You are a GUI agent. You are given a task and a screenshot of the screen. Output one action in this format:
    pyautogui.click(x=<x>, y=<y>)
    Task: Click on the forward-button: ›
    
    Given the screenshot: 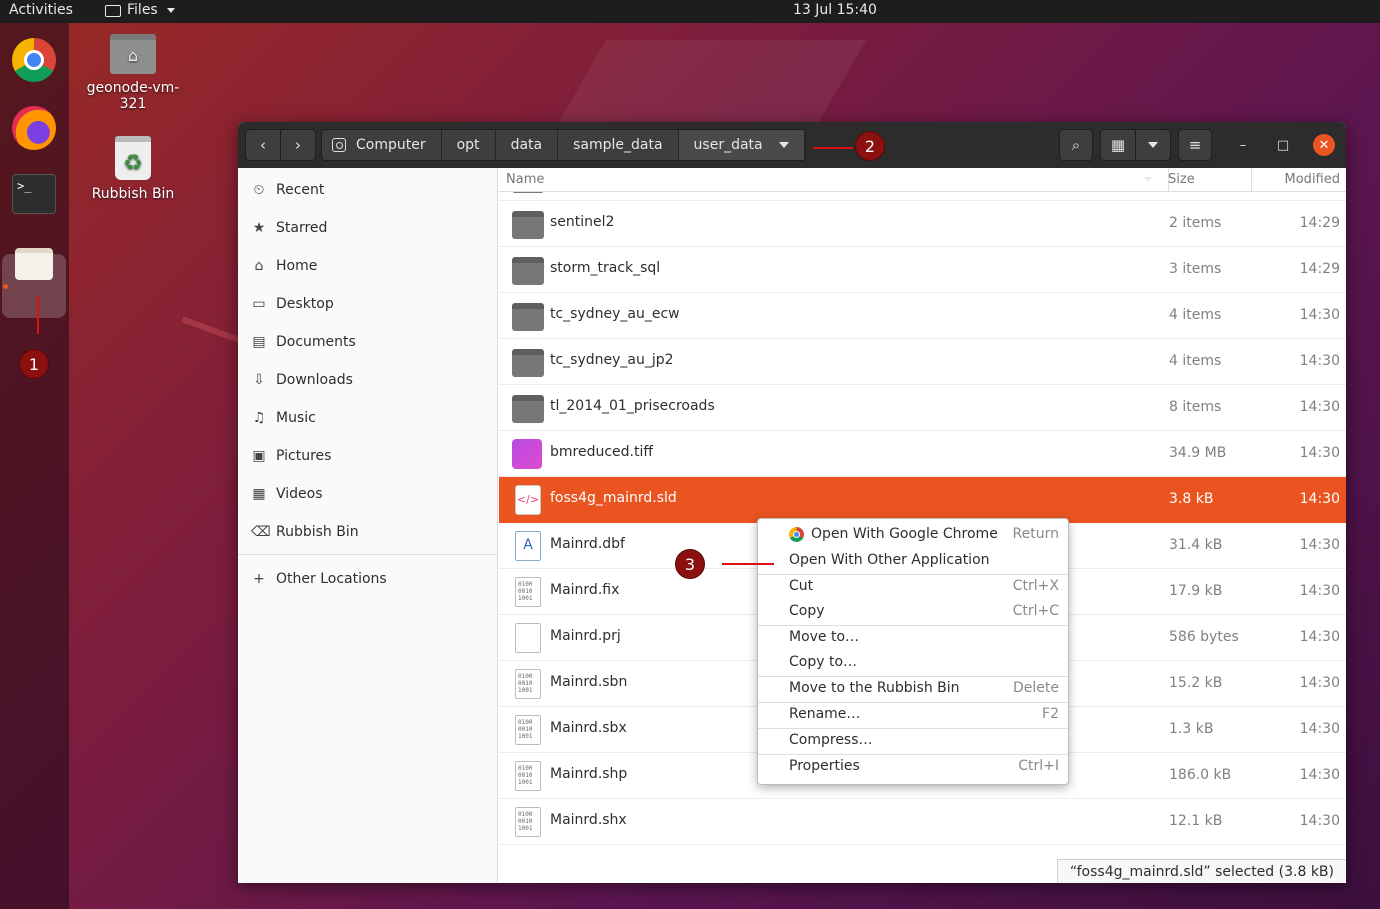 What is the action you would take?
    pyautogui.click(x=298, y=145)
    